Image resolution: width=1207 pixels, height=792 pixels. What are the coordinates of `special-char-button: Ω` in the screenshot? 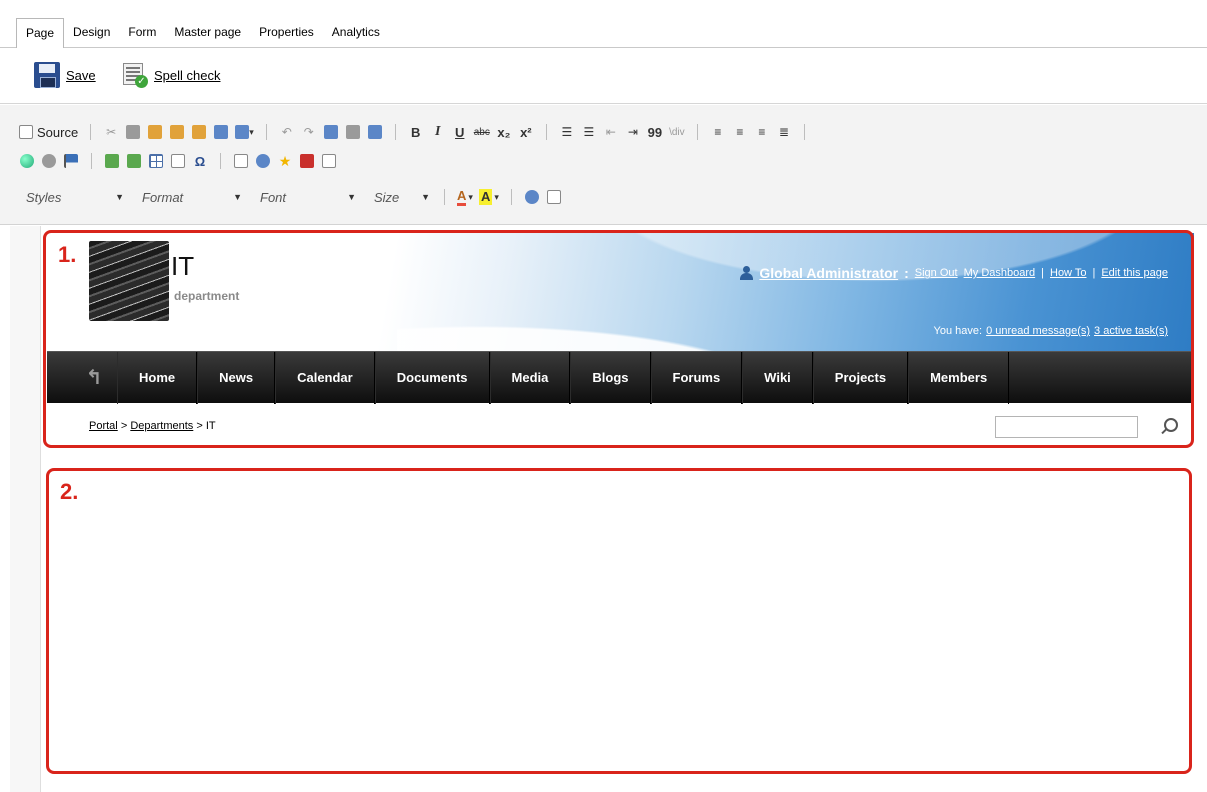 It's located at (200, 161).